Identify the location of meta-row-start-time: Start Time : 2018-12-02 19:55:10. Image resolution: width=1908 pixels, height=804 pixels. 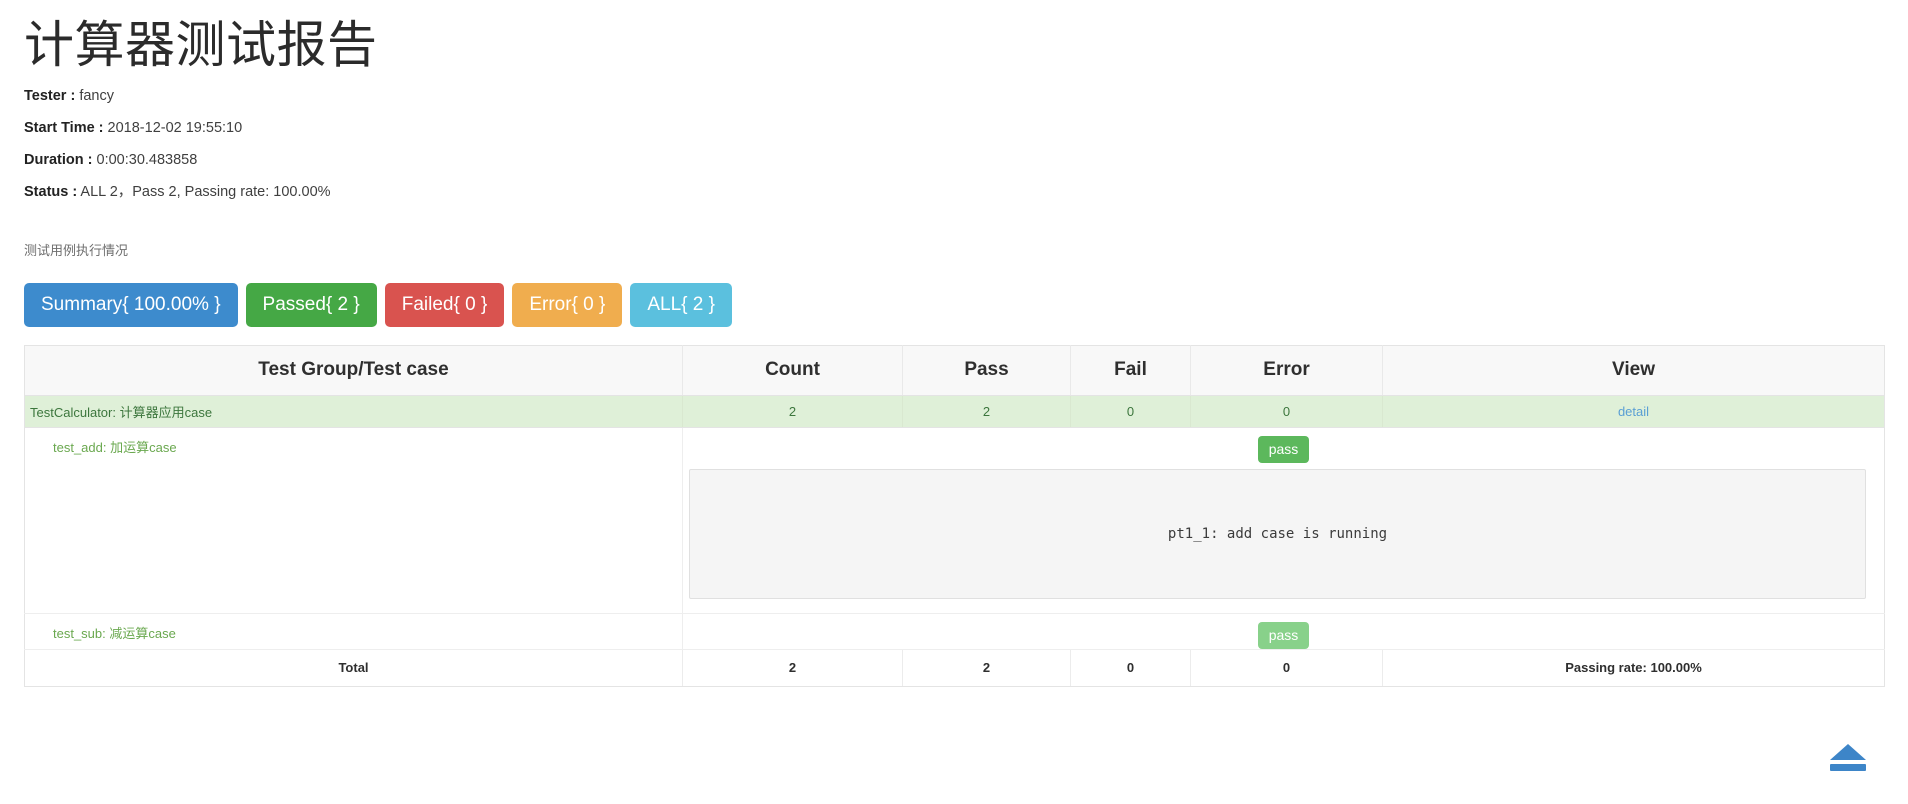
(966, 128).